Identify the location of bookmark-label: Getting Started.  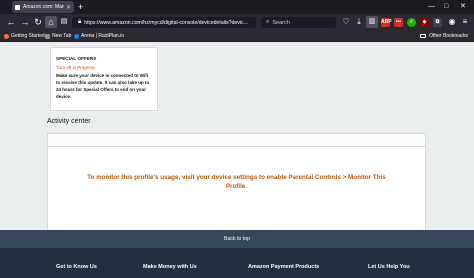
(28, 36).